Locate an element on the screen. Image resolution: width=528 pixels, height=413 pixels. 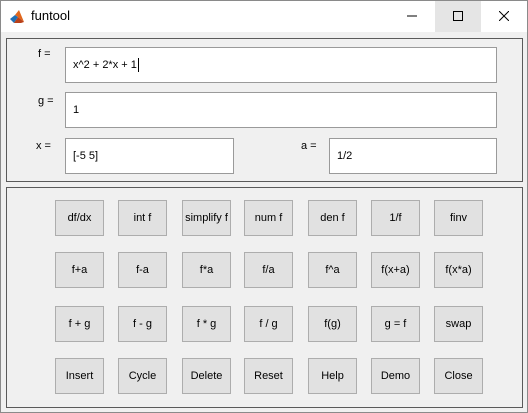
x-label: x = is located at coordinates (43, 146).